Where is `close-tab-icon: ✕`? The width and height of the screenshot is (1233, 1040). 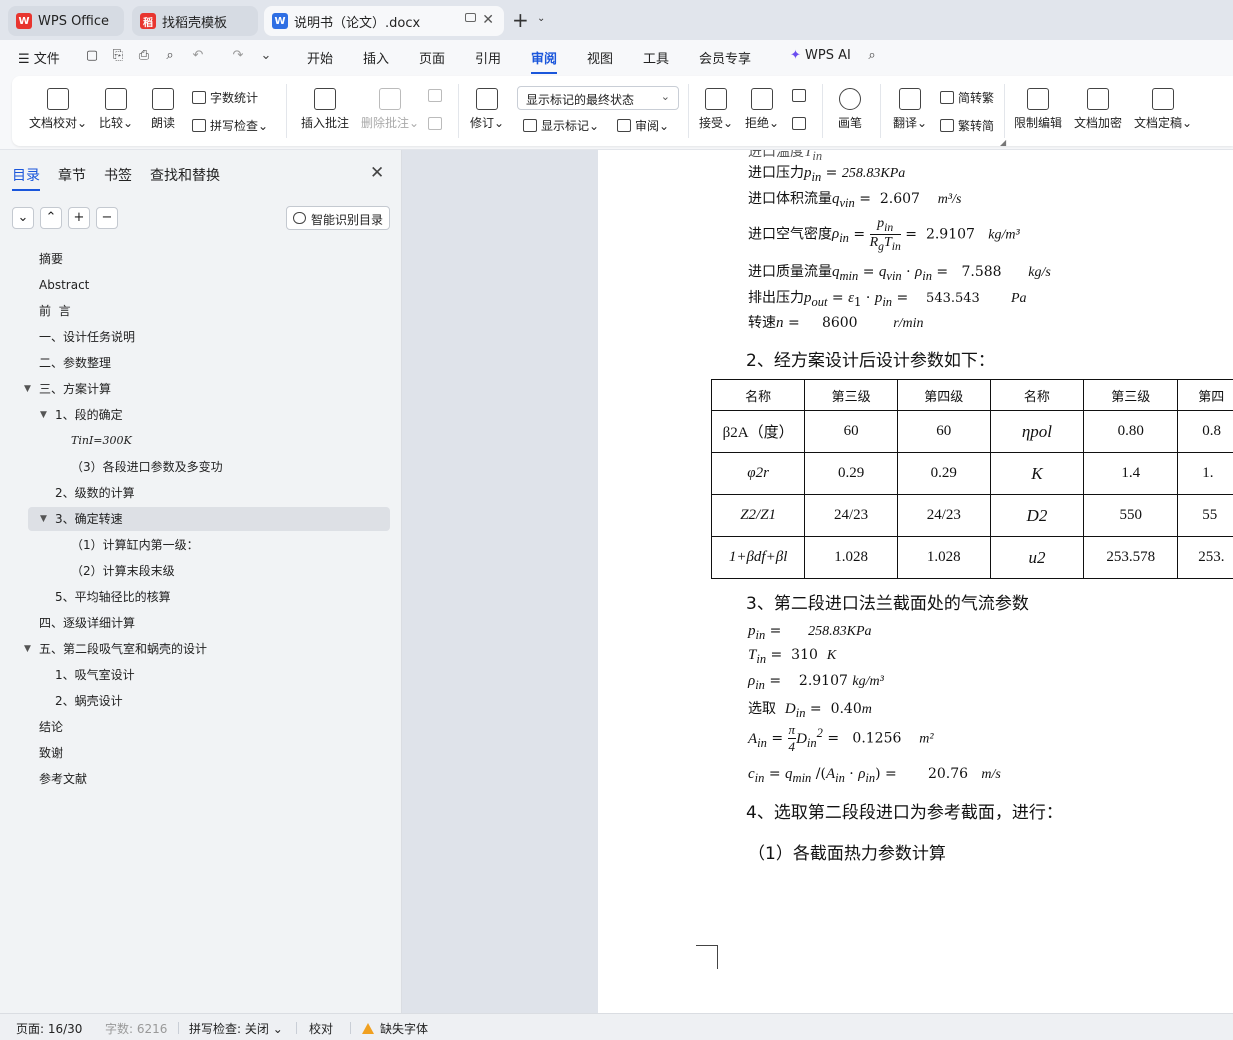
close-tab-icon: ✕ is located at coordinates (488, 20).